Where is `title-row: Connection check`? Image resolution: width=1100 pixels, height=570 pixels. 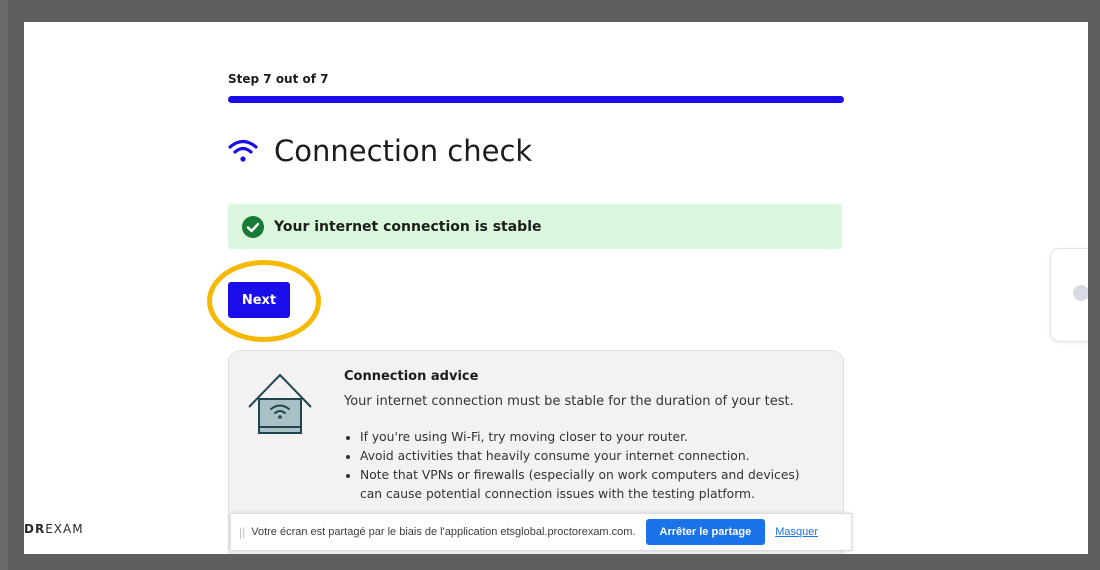
title-row: Connection check is located at coordinates (380, 151).